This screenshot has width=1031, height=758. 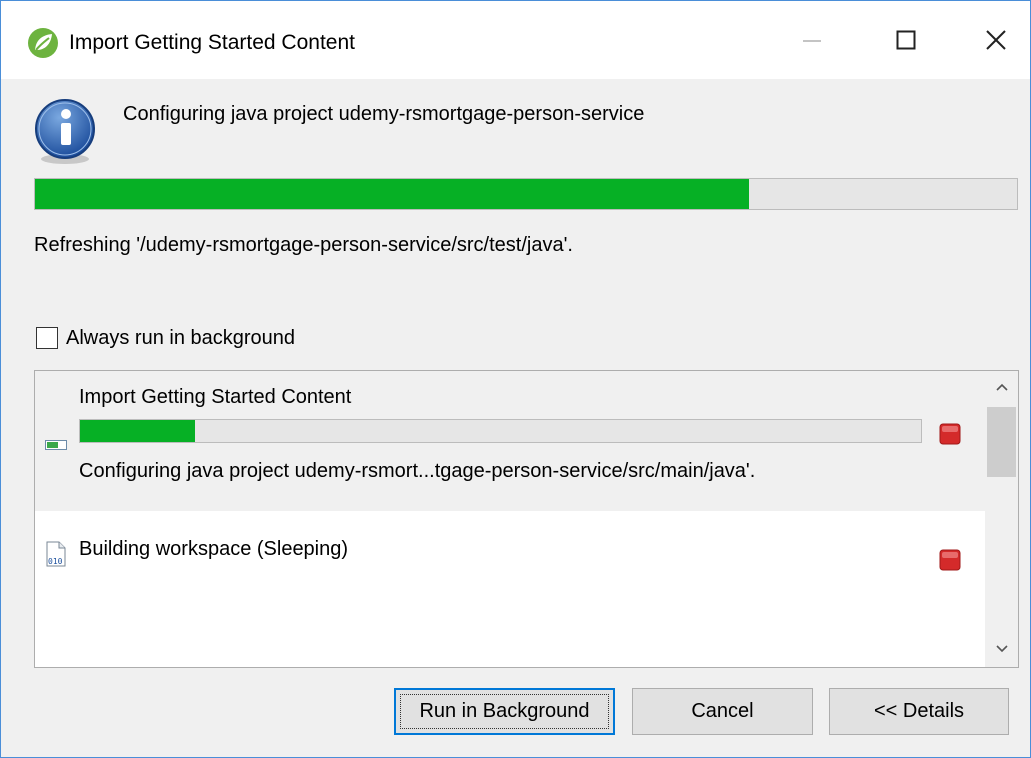 What do you see at coordinates (43, 43) in the screenshot?
I see `spring-leaf-icon` at bounding box center [43, 43].